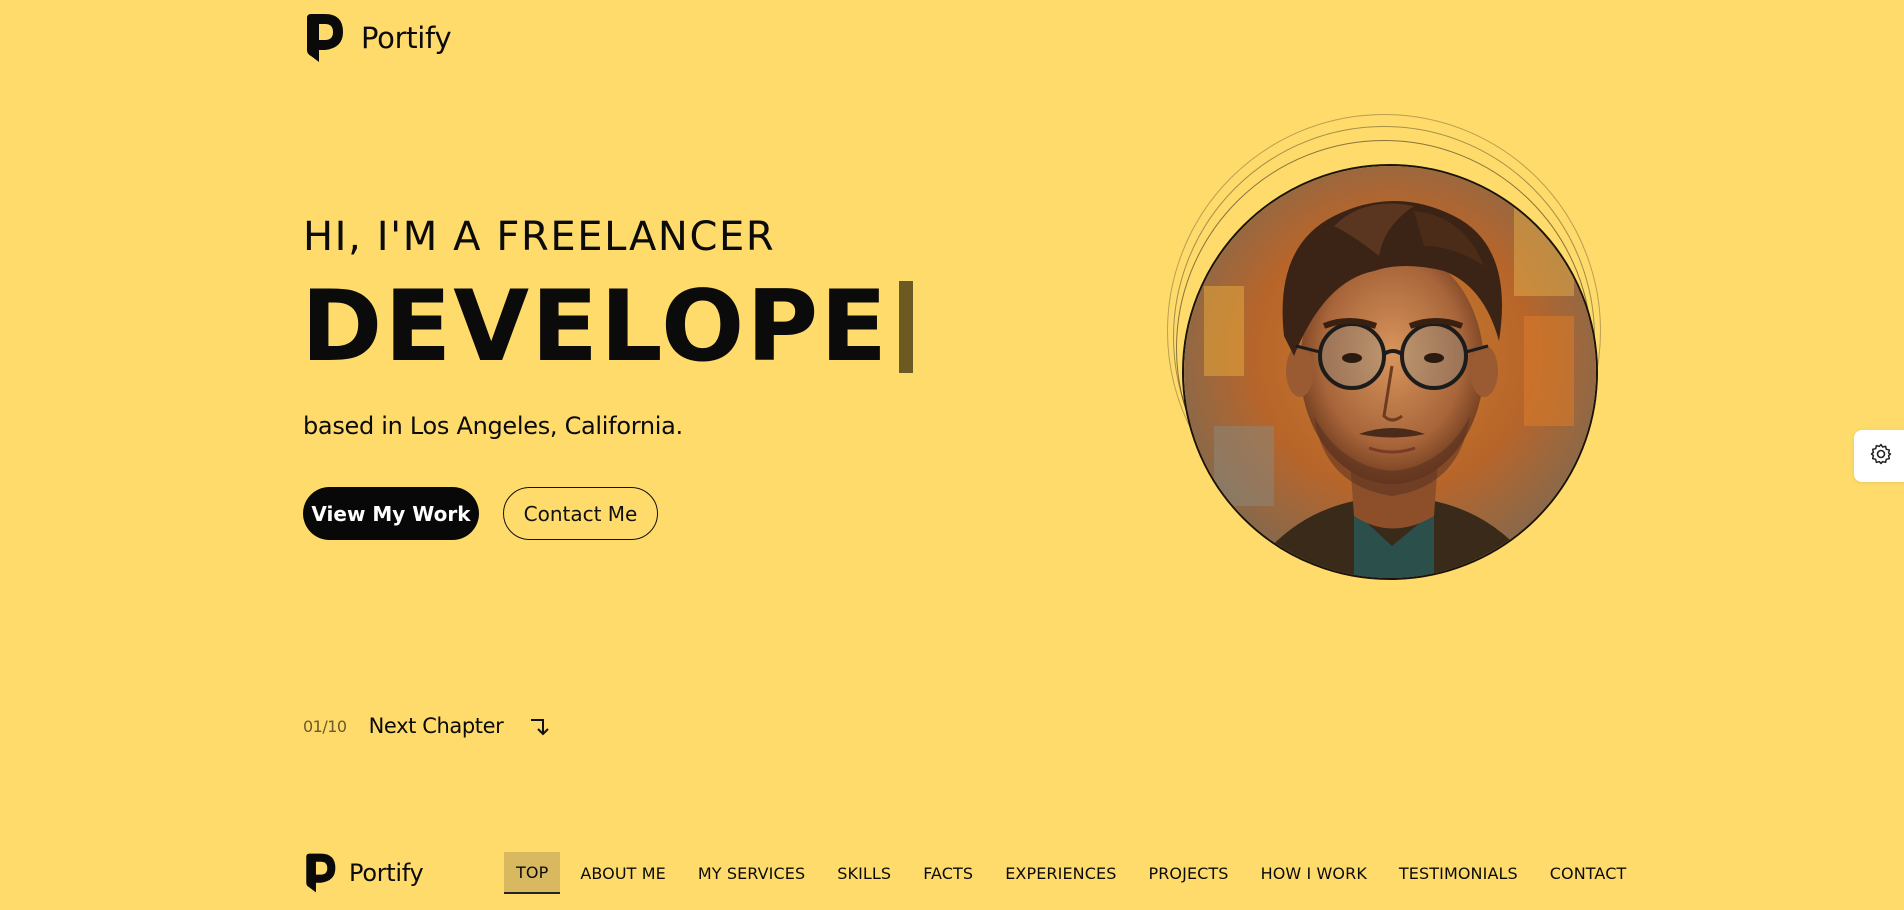 The image size is (1904, 910). I want to click on footer-brand-name: Portify, so click(386, 873).